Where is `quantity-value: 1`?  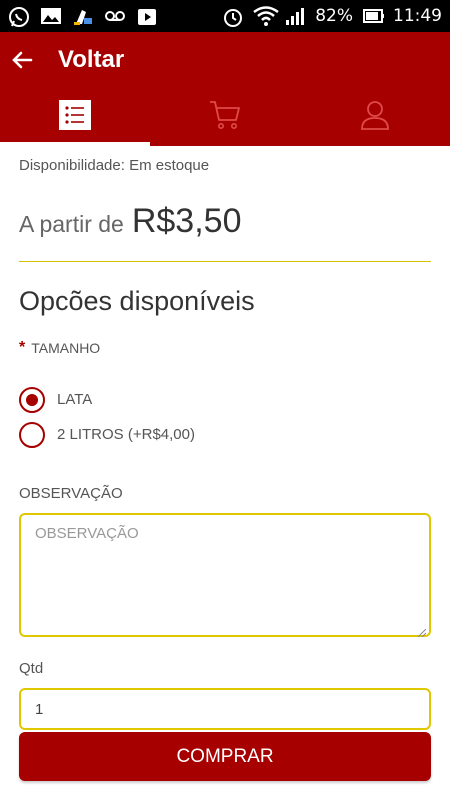
quantity-value: 1 is located at coordinates (39, 709).